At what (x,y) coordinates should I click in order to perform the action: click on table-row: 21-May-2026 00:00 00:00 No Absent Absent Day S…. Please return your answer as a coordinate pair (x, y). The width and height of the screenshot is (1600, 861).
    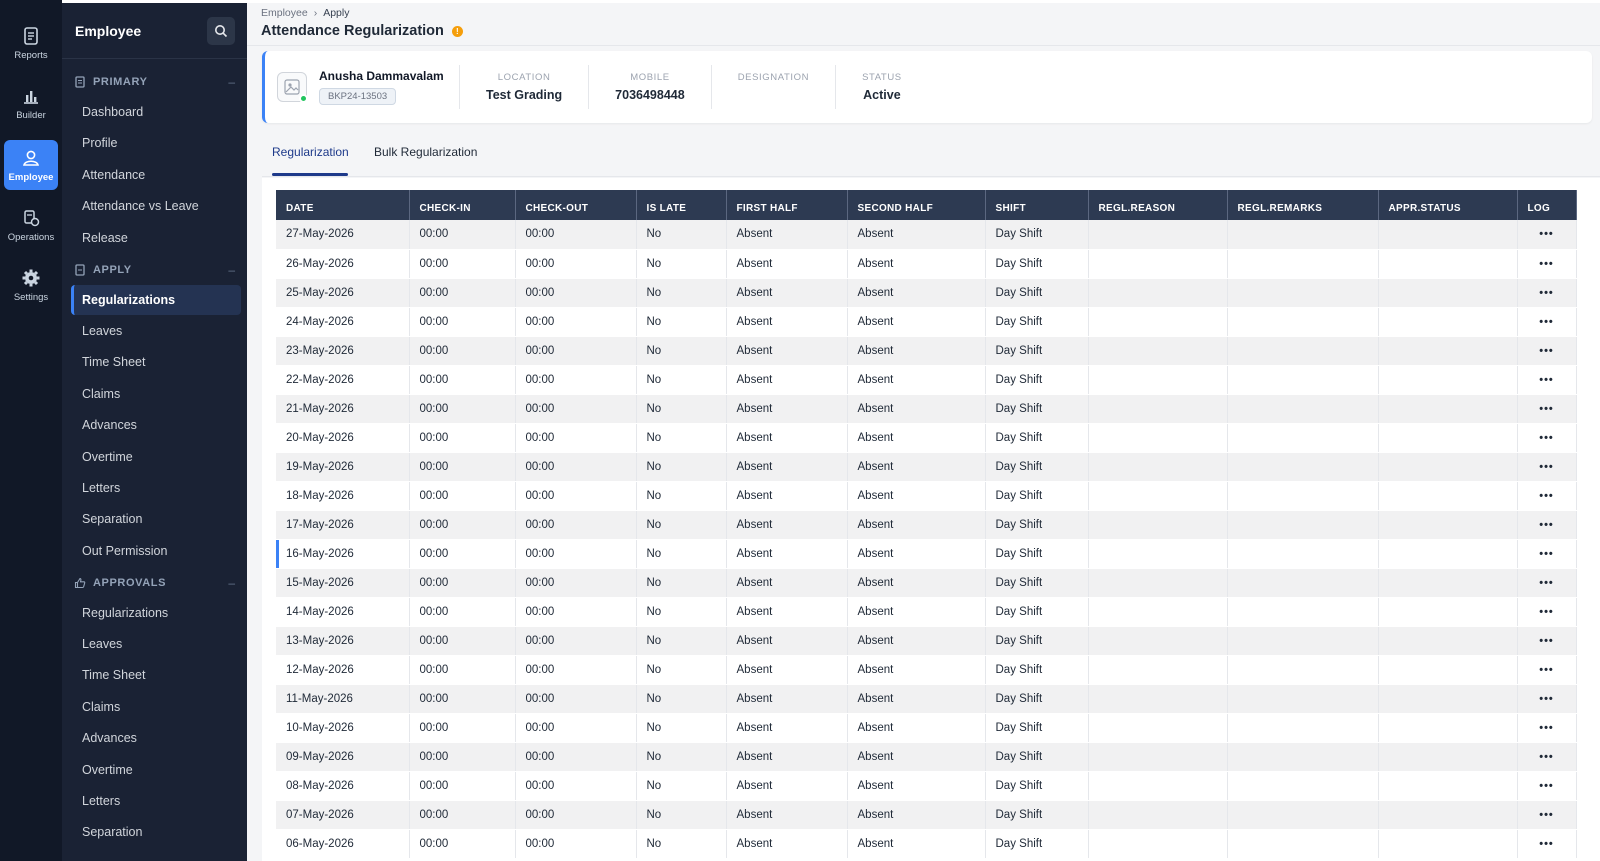
    Looking at the image, I should click on (926, 409).